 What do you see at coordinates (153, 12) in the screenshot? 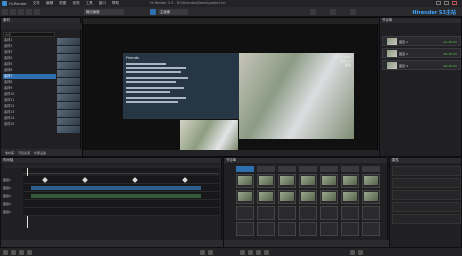
I see `play-icon` at bounding box center [153, 12].